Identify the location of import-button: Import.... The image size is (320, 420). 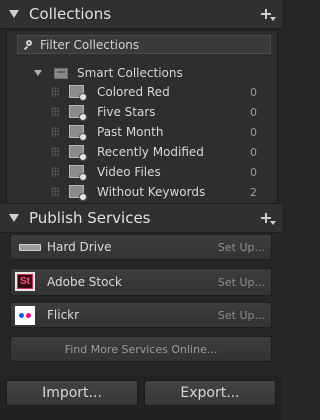
(72, 393).